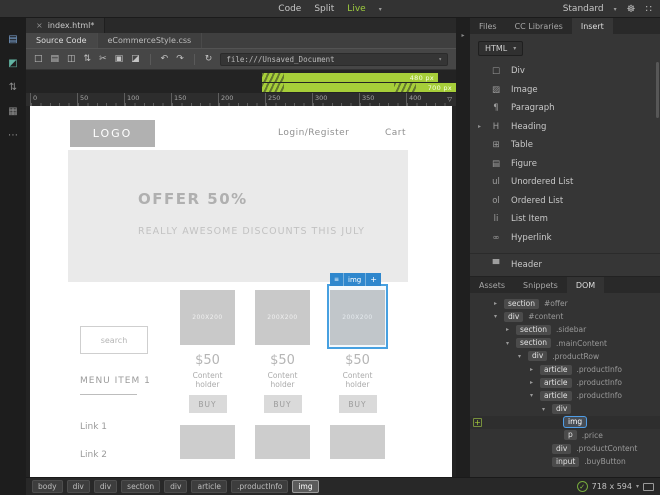  I want to click on document-tab: × index.html*, so click(66, 25).